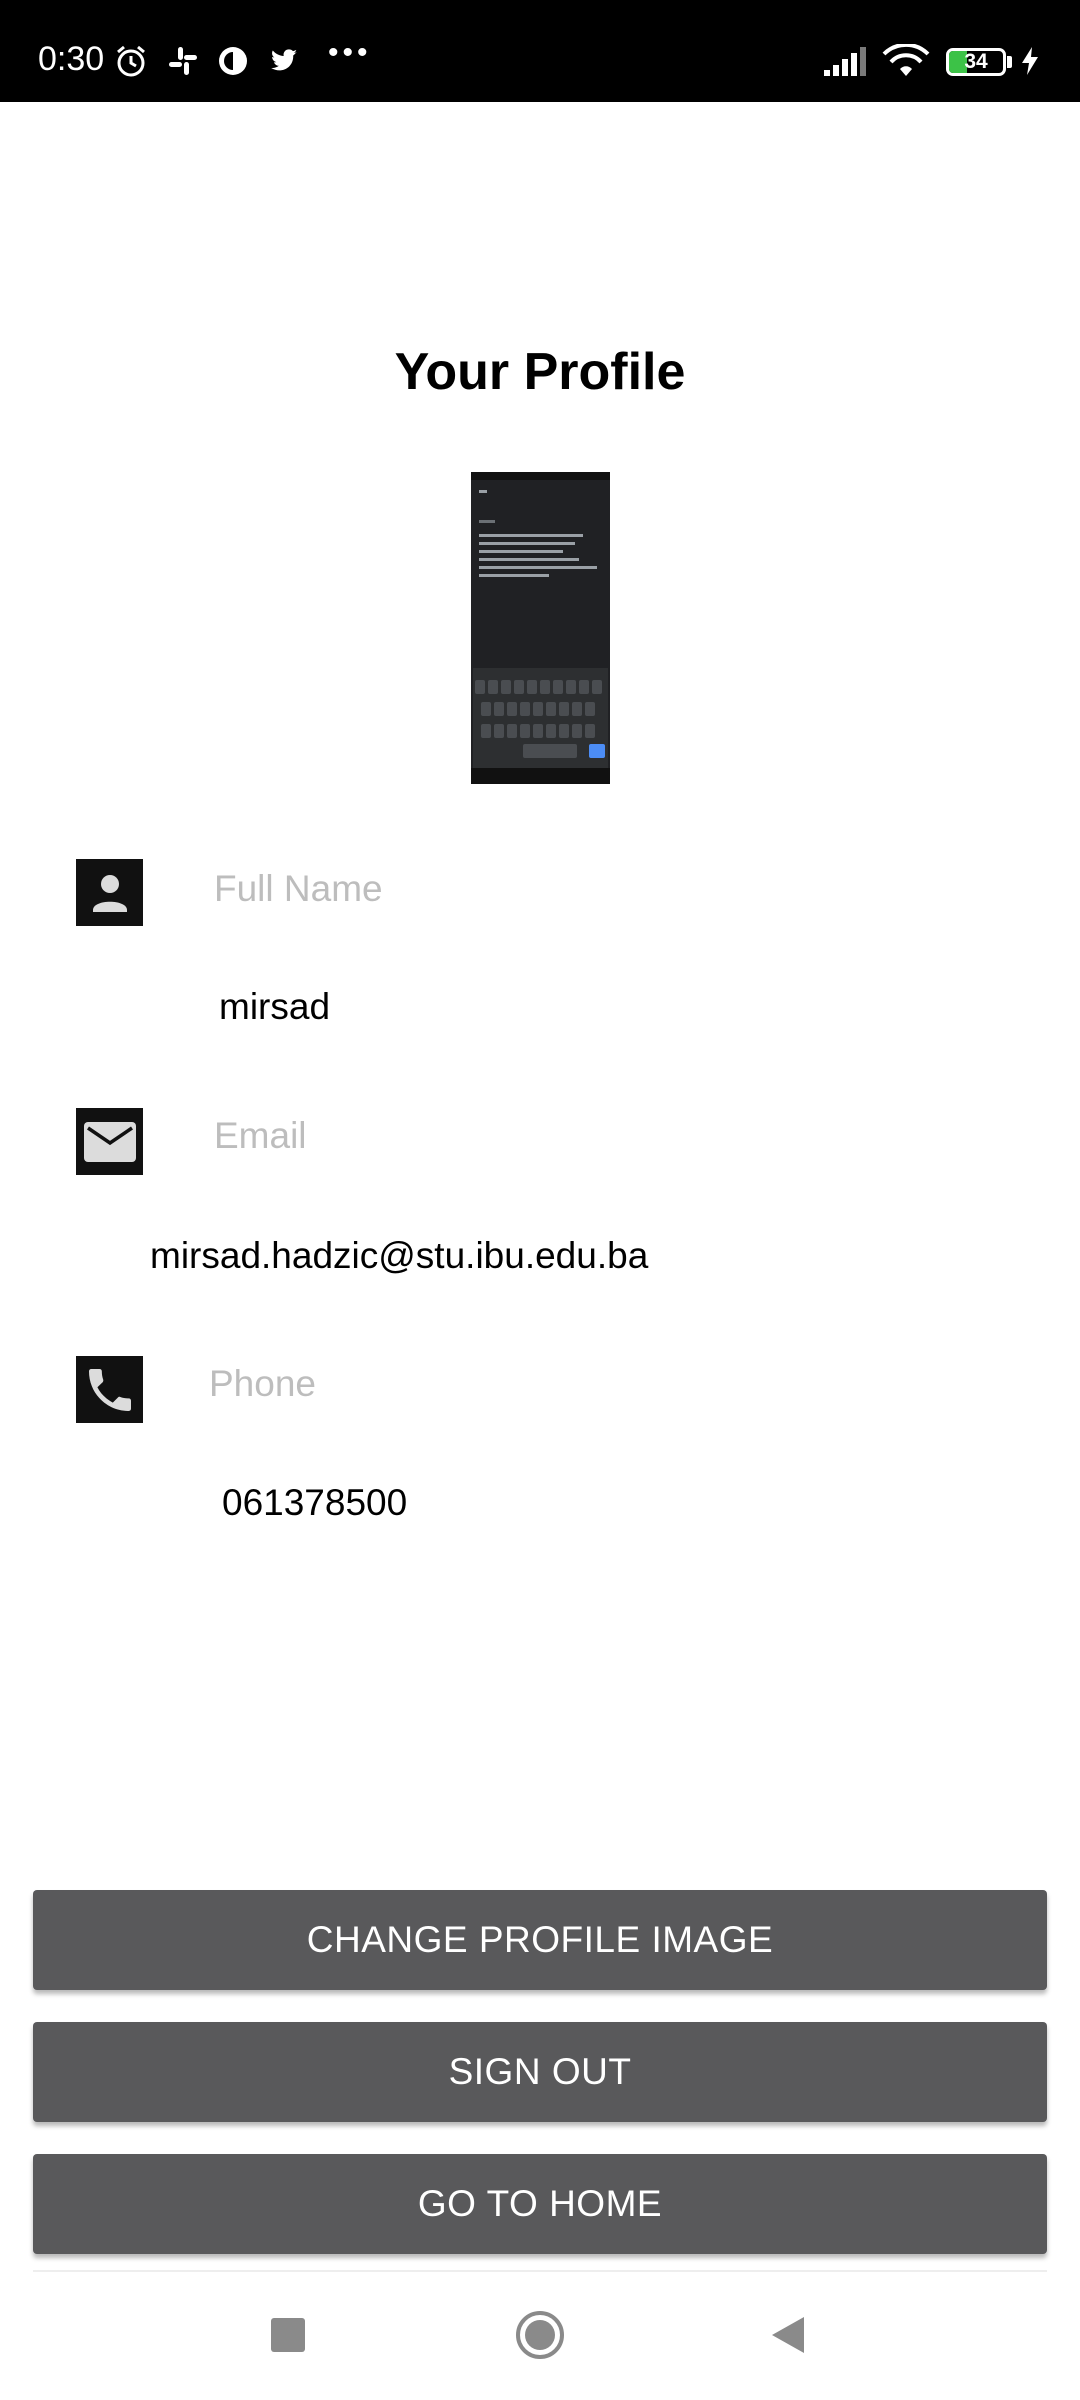 The width and height of the screenshot is (1080, 2400). Describe the element at coordinates (540, 372) in the screenshot. I see `page-title: Your Profile` at that location.